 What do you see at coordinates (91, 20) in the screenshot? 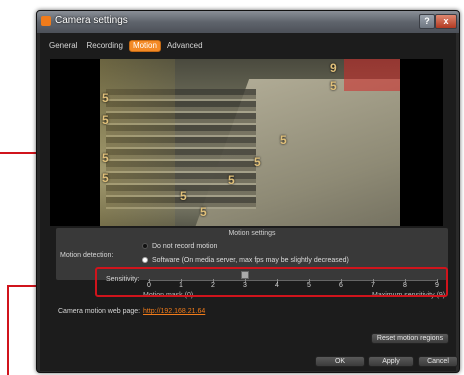
I see `window-title: Camera settings` at bounding box center [91, 20].